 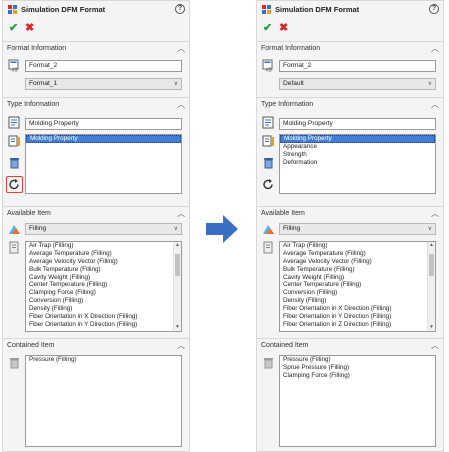 I want to click on type-list: Molding Property, so click(x=103, y=164).